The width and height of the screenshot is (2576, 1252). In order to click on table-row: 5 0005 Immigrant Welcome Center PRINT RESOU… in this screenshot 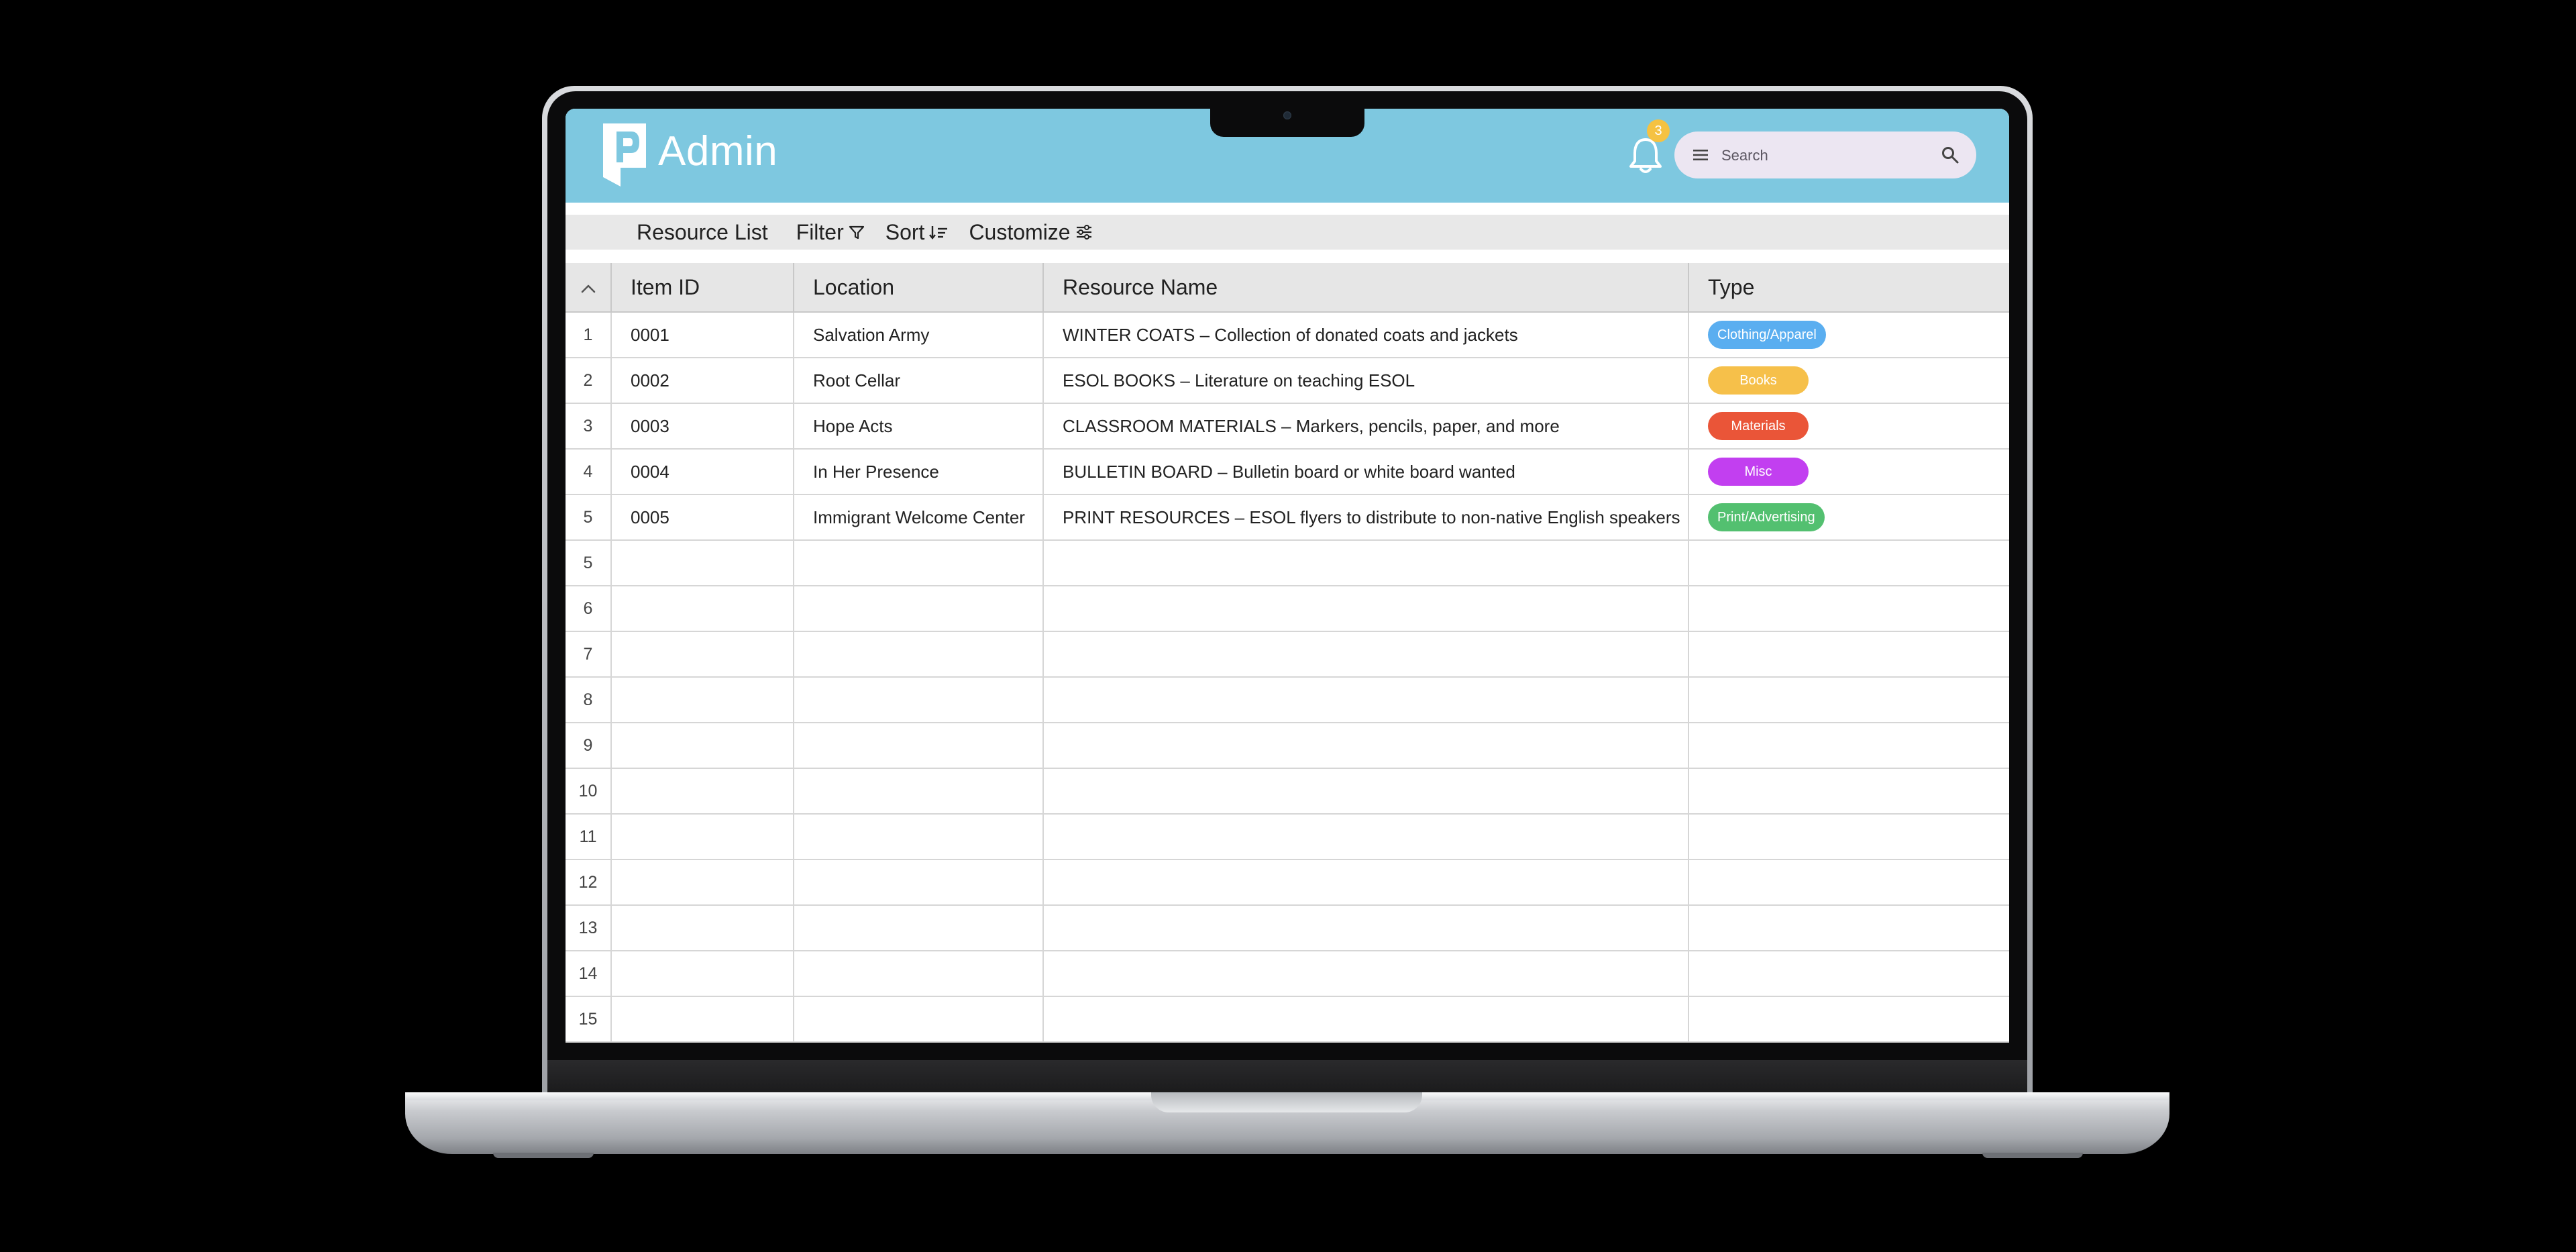, I will do `click(1287, 517)`.